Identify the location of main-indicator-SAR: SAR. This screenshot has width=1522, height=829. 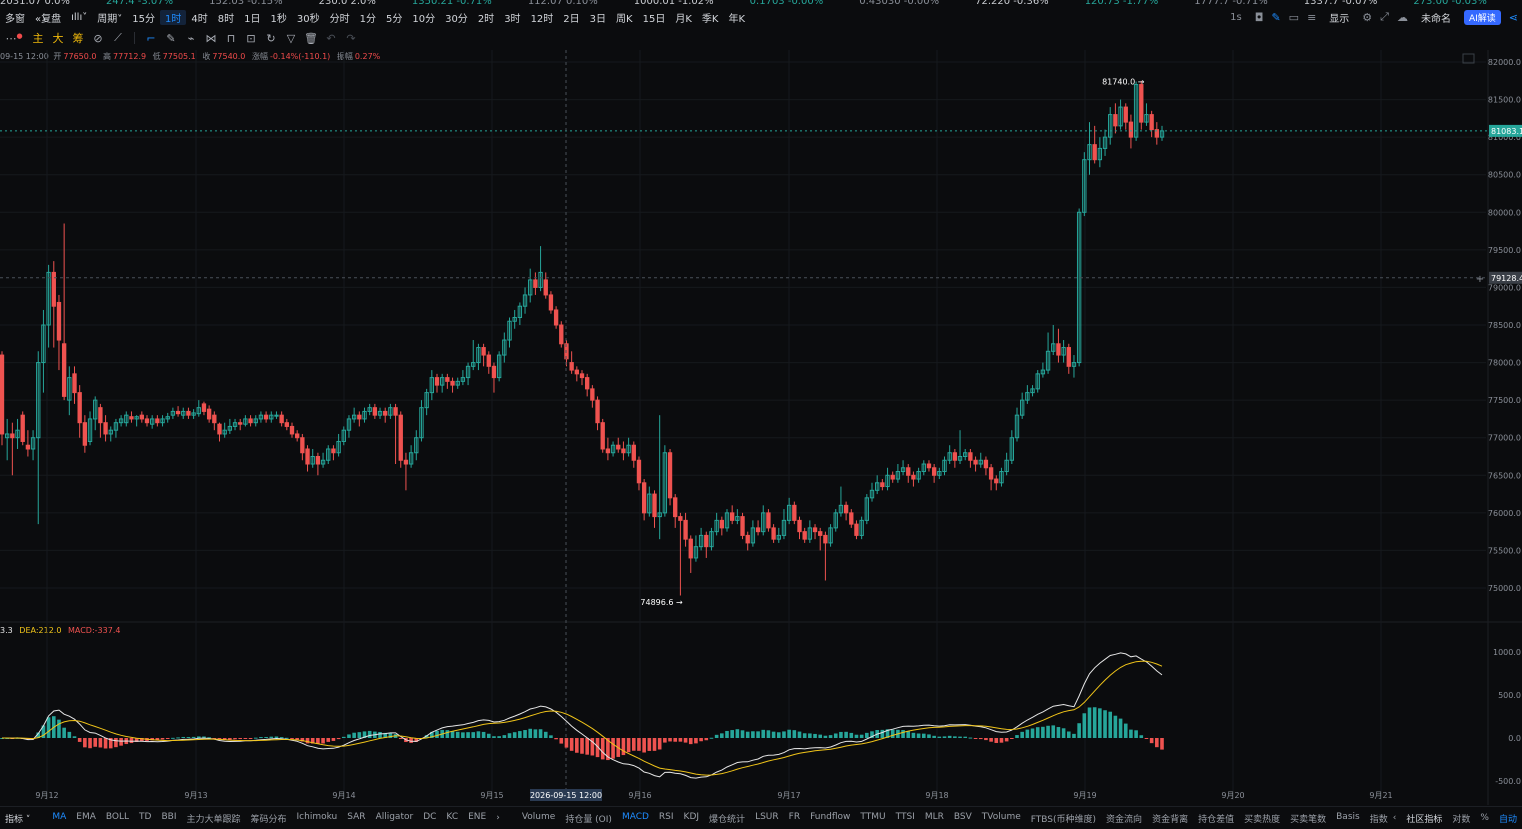
(356, 818).